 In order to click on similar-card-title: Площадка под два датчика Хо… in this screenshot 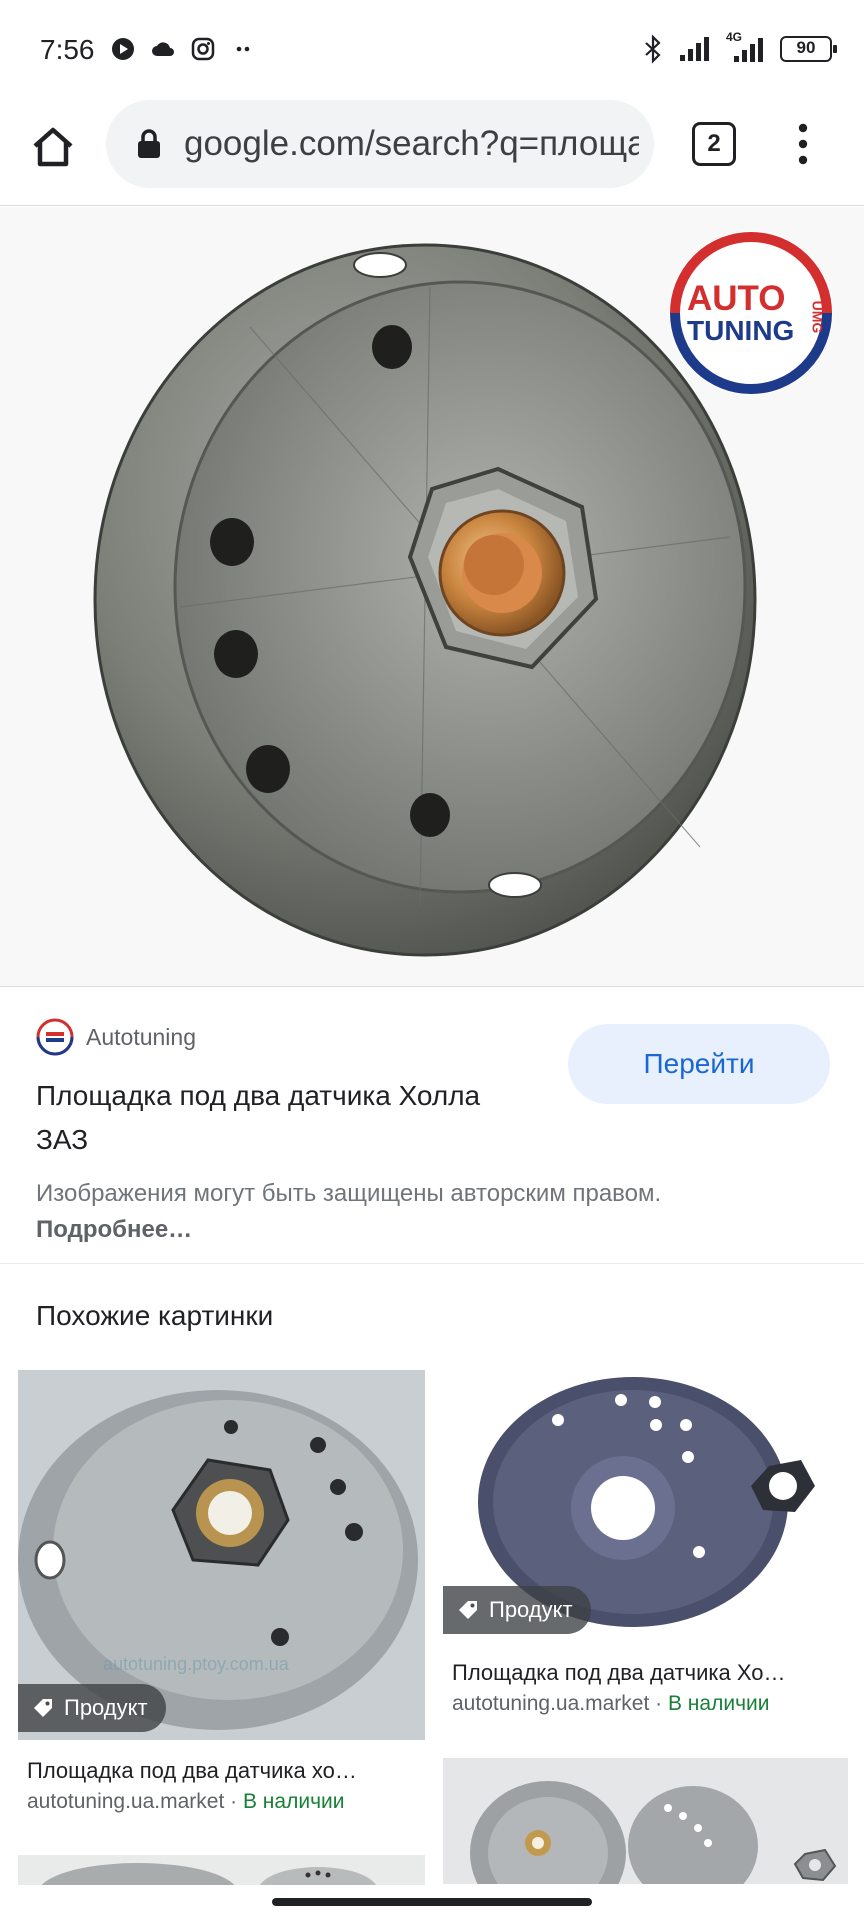, I will do `click(650, 1673)`.